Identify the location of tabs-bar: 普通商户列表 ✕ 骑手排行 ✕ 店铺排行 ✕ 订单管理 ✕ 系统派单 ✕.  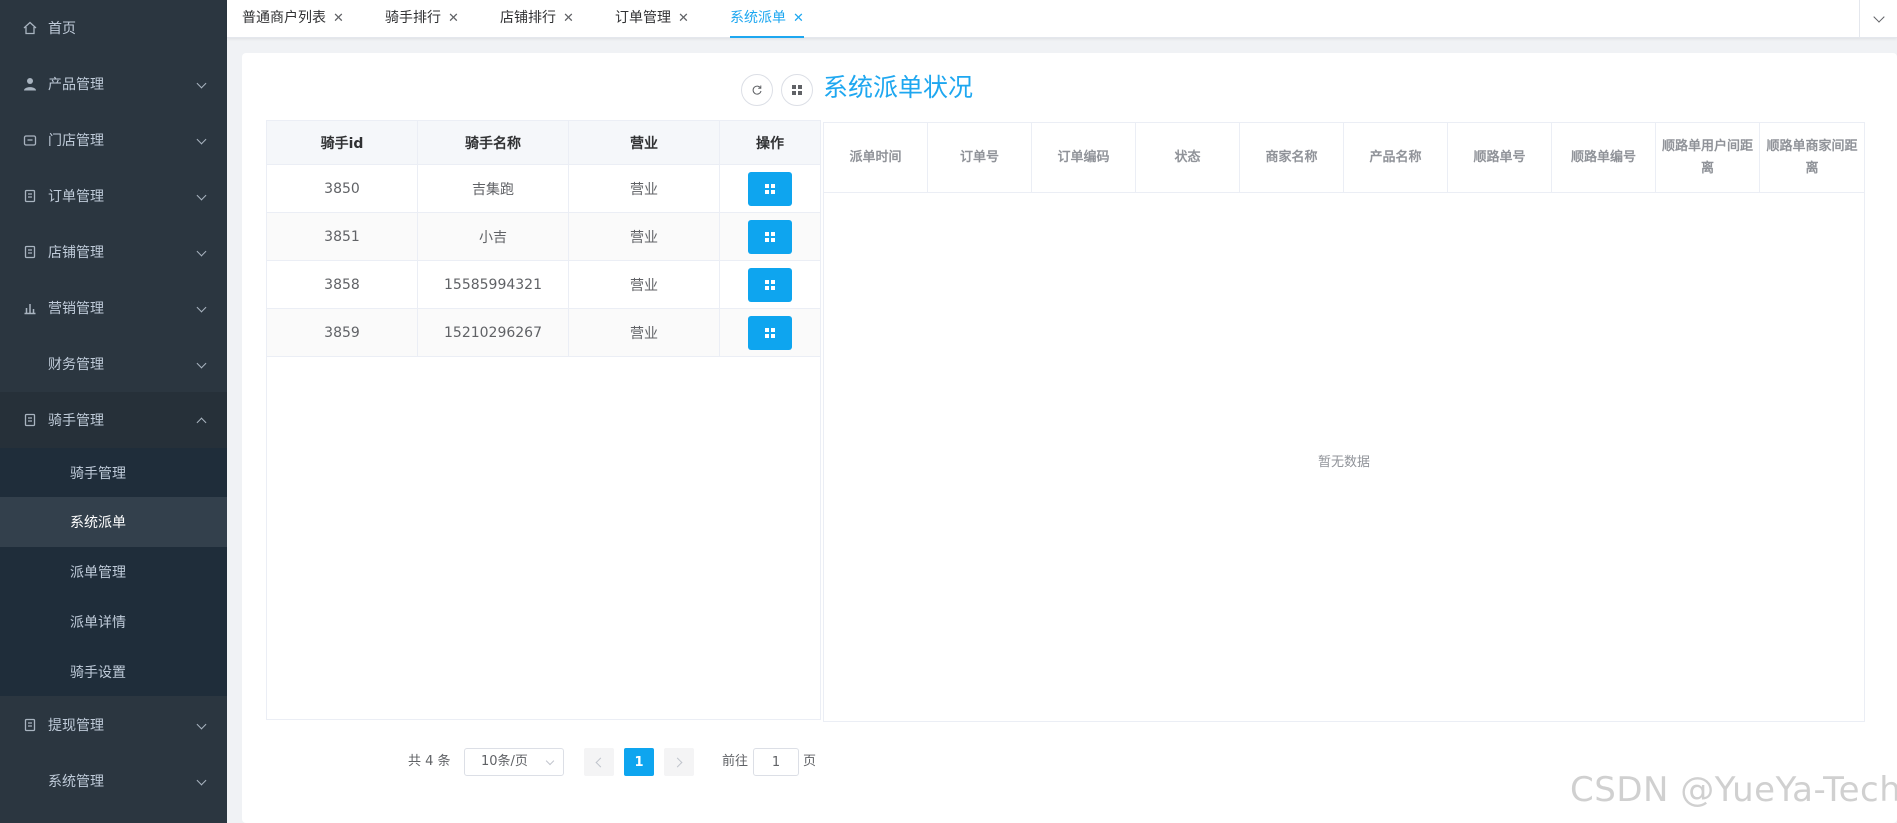
(1062, 19).